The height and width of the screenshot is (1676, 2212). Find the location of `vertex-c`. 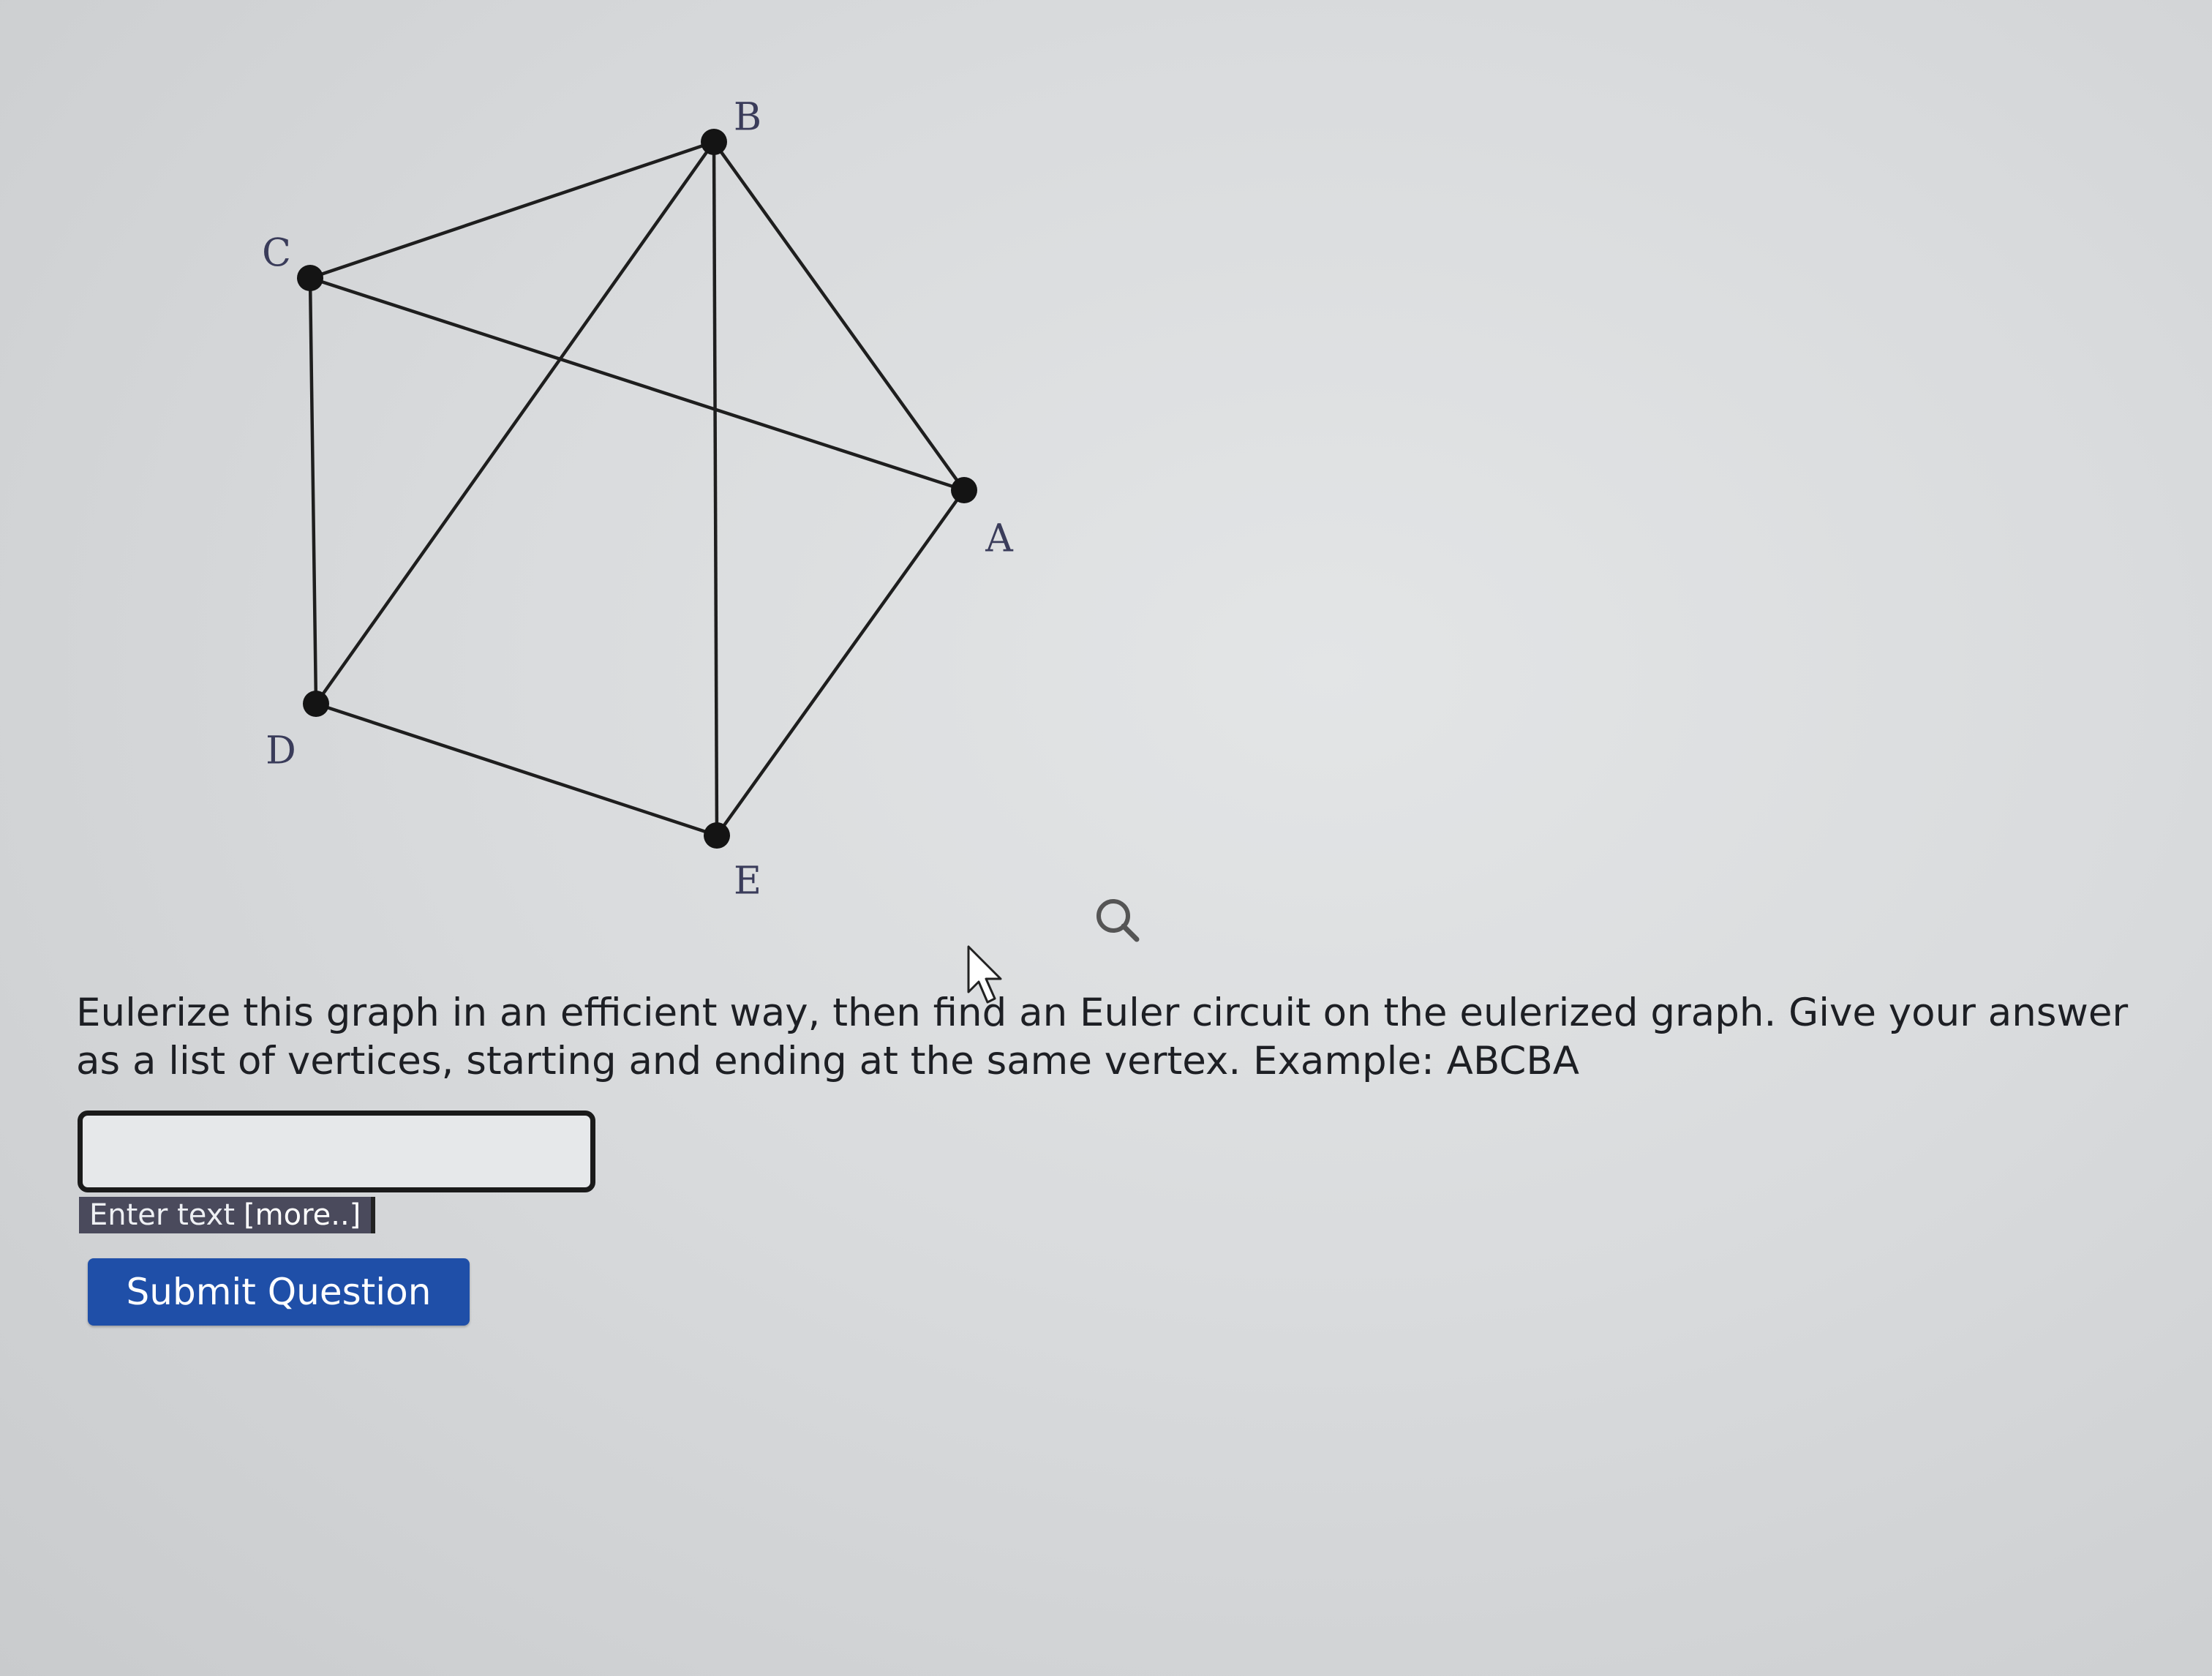

vertex-c is located at coordinates (310, 278).